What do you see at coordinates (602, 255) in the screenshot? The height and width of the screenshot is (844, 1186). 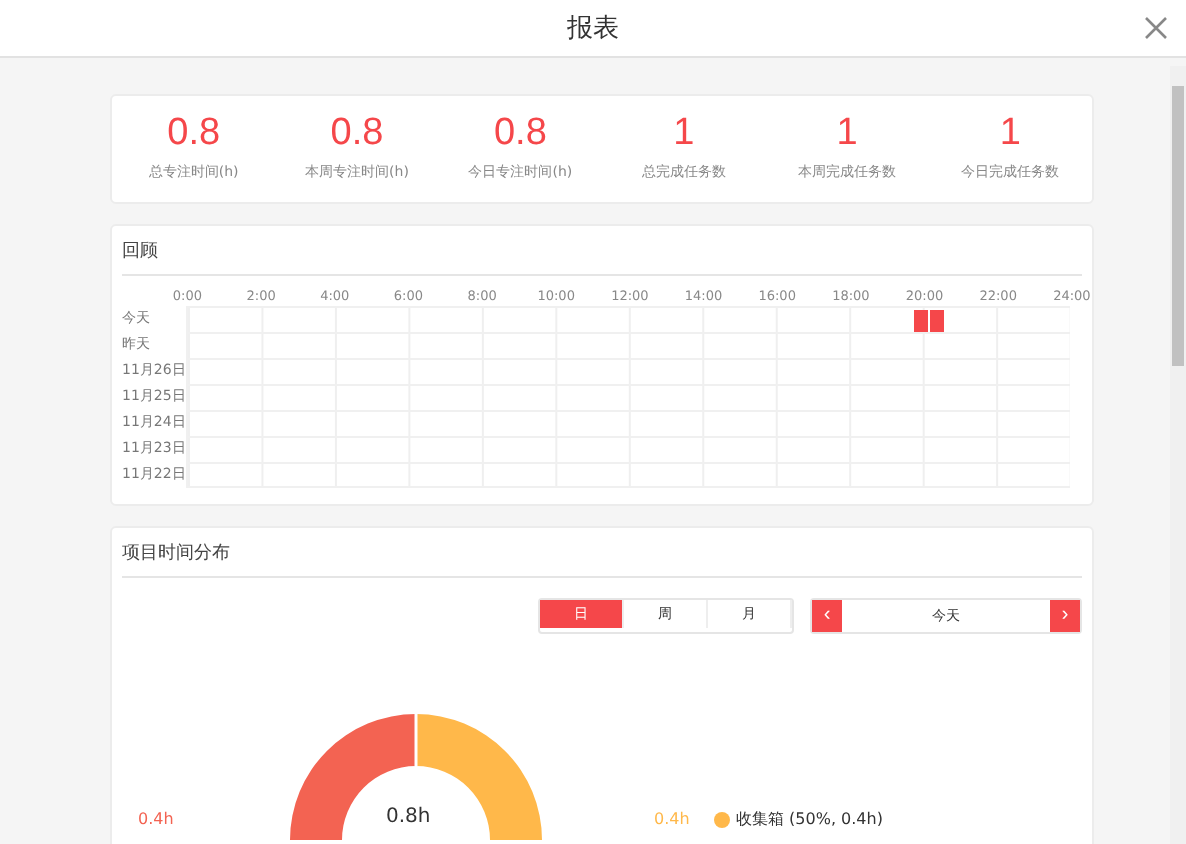 I see `section-title: 回顾` at bounding box center [602, 255].